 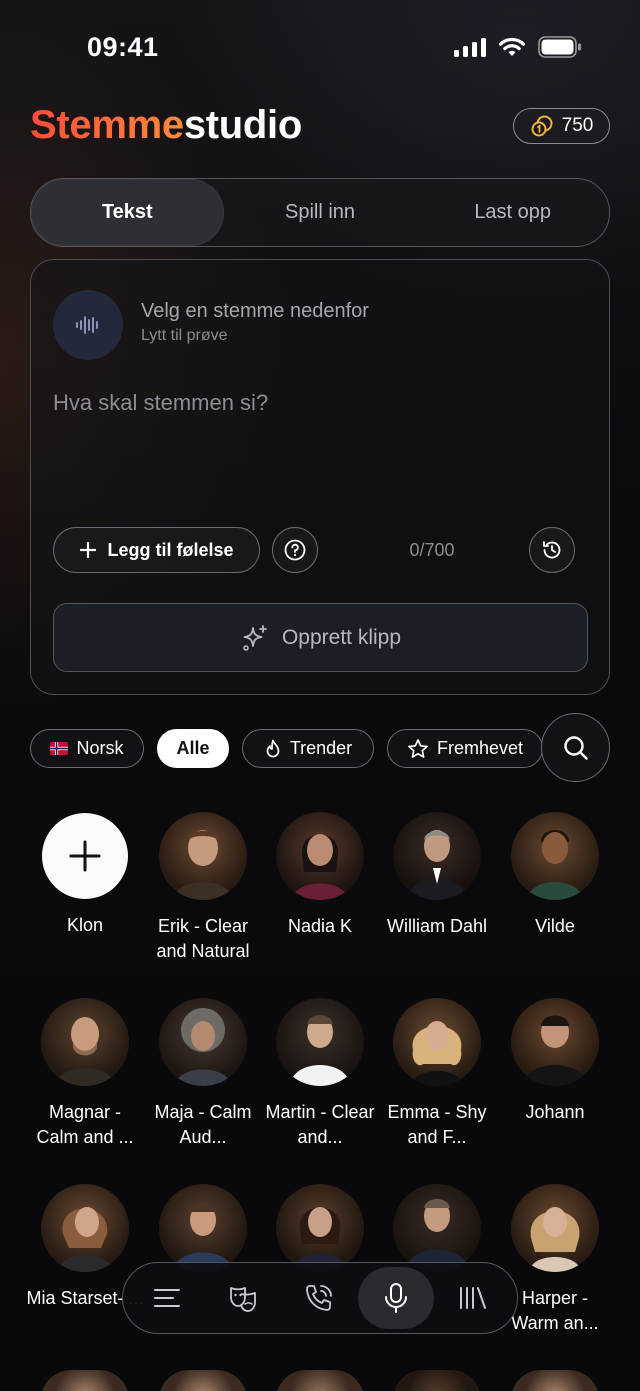 What do you see at coordinates (512, 212) in the screenshot?
I see `tab-upload: Last opp` at bounding box center [512, 212].